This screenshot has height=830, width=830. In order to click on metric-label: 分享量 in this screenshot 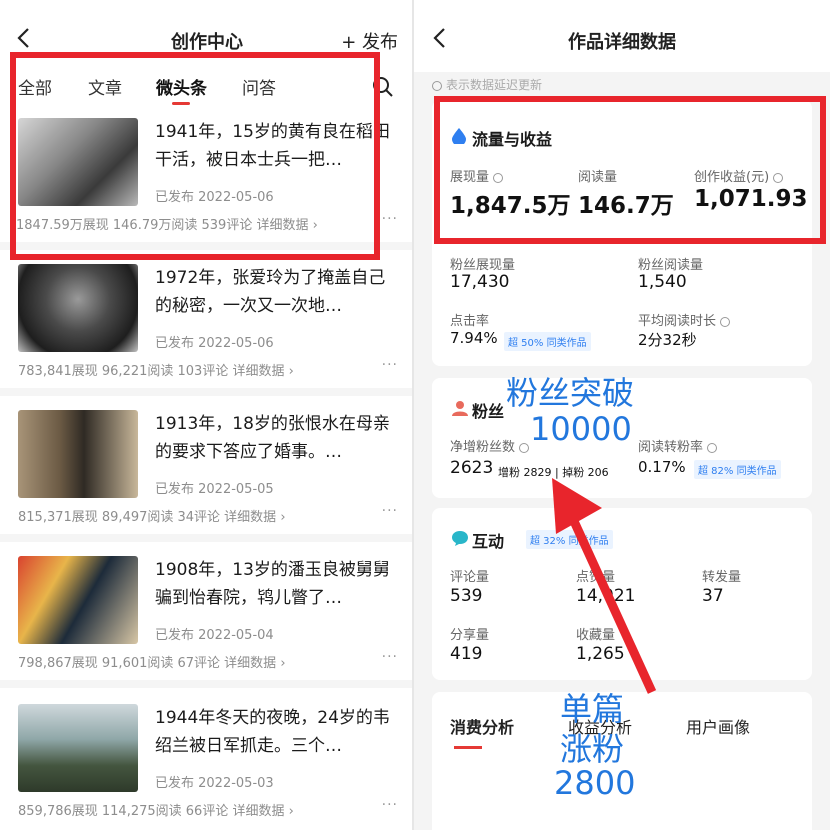, I will do `click(470, 635)`.